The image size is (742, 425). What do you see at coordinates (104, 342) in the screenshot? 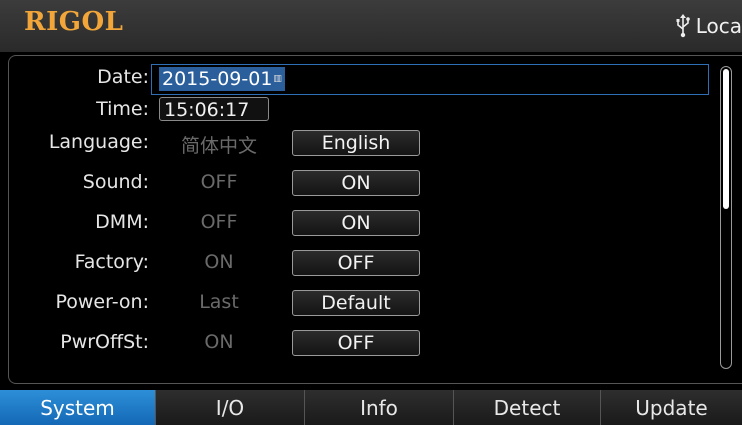
I see `pwroffst-label: PwrOffSt:` at bounding box center [104, 342].